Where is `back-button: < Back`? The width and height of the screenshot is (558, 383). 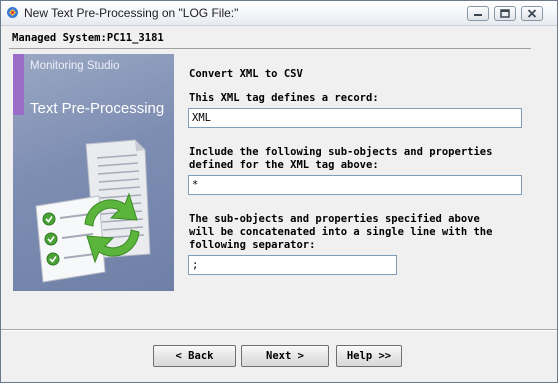
back-button: < Back is located at coordinates (194, 356).